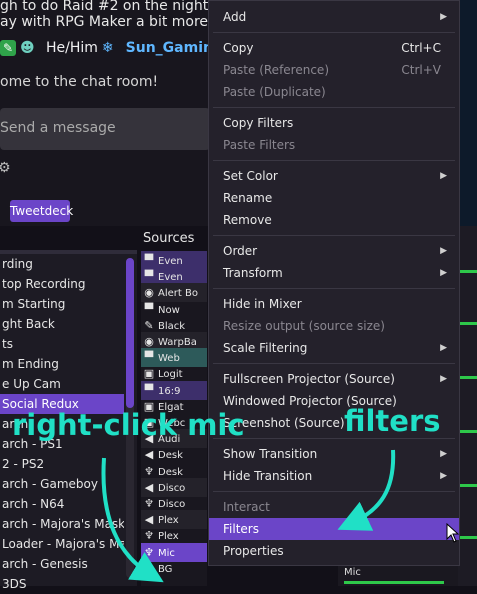  I want to click on menu-item-label: Filters, so click(241, 529).